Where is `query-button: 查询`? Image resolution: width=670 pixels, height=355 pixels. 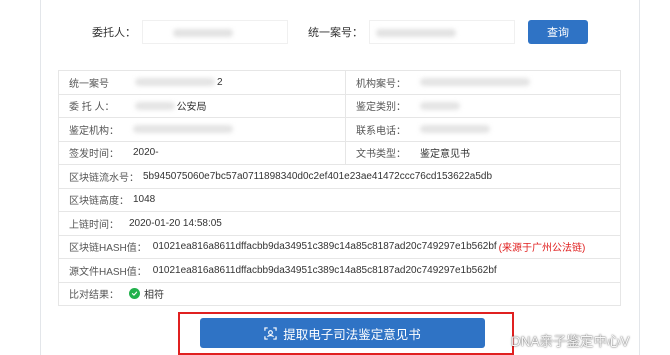
query-button: 查询 is located at coordinates (558, 32).